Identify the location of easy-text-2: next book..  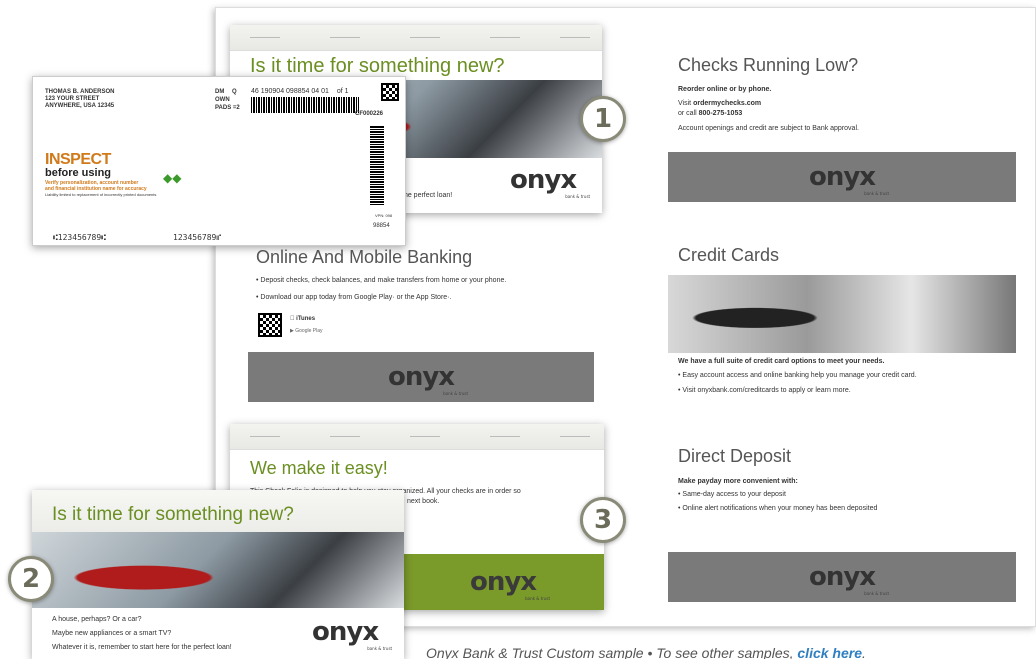
(423, 501).